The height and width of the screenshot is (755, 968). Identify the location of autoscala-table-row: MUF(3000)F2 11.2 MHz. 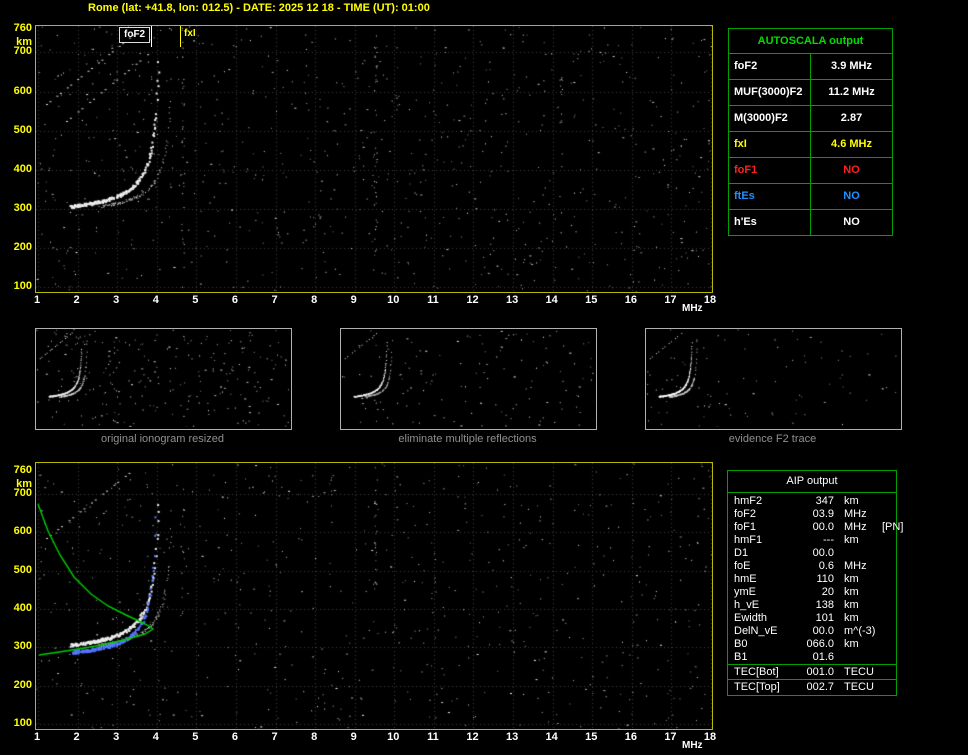
(810, 92).